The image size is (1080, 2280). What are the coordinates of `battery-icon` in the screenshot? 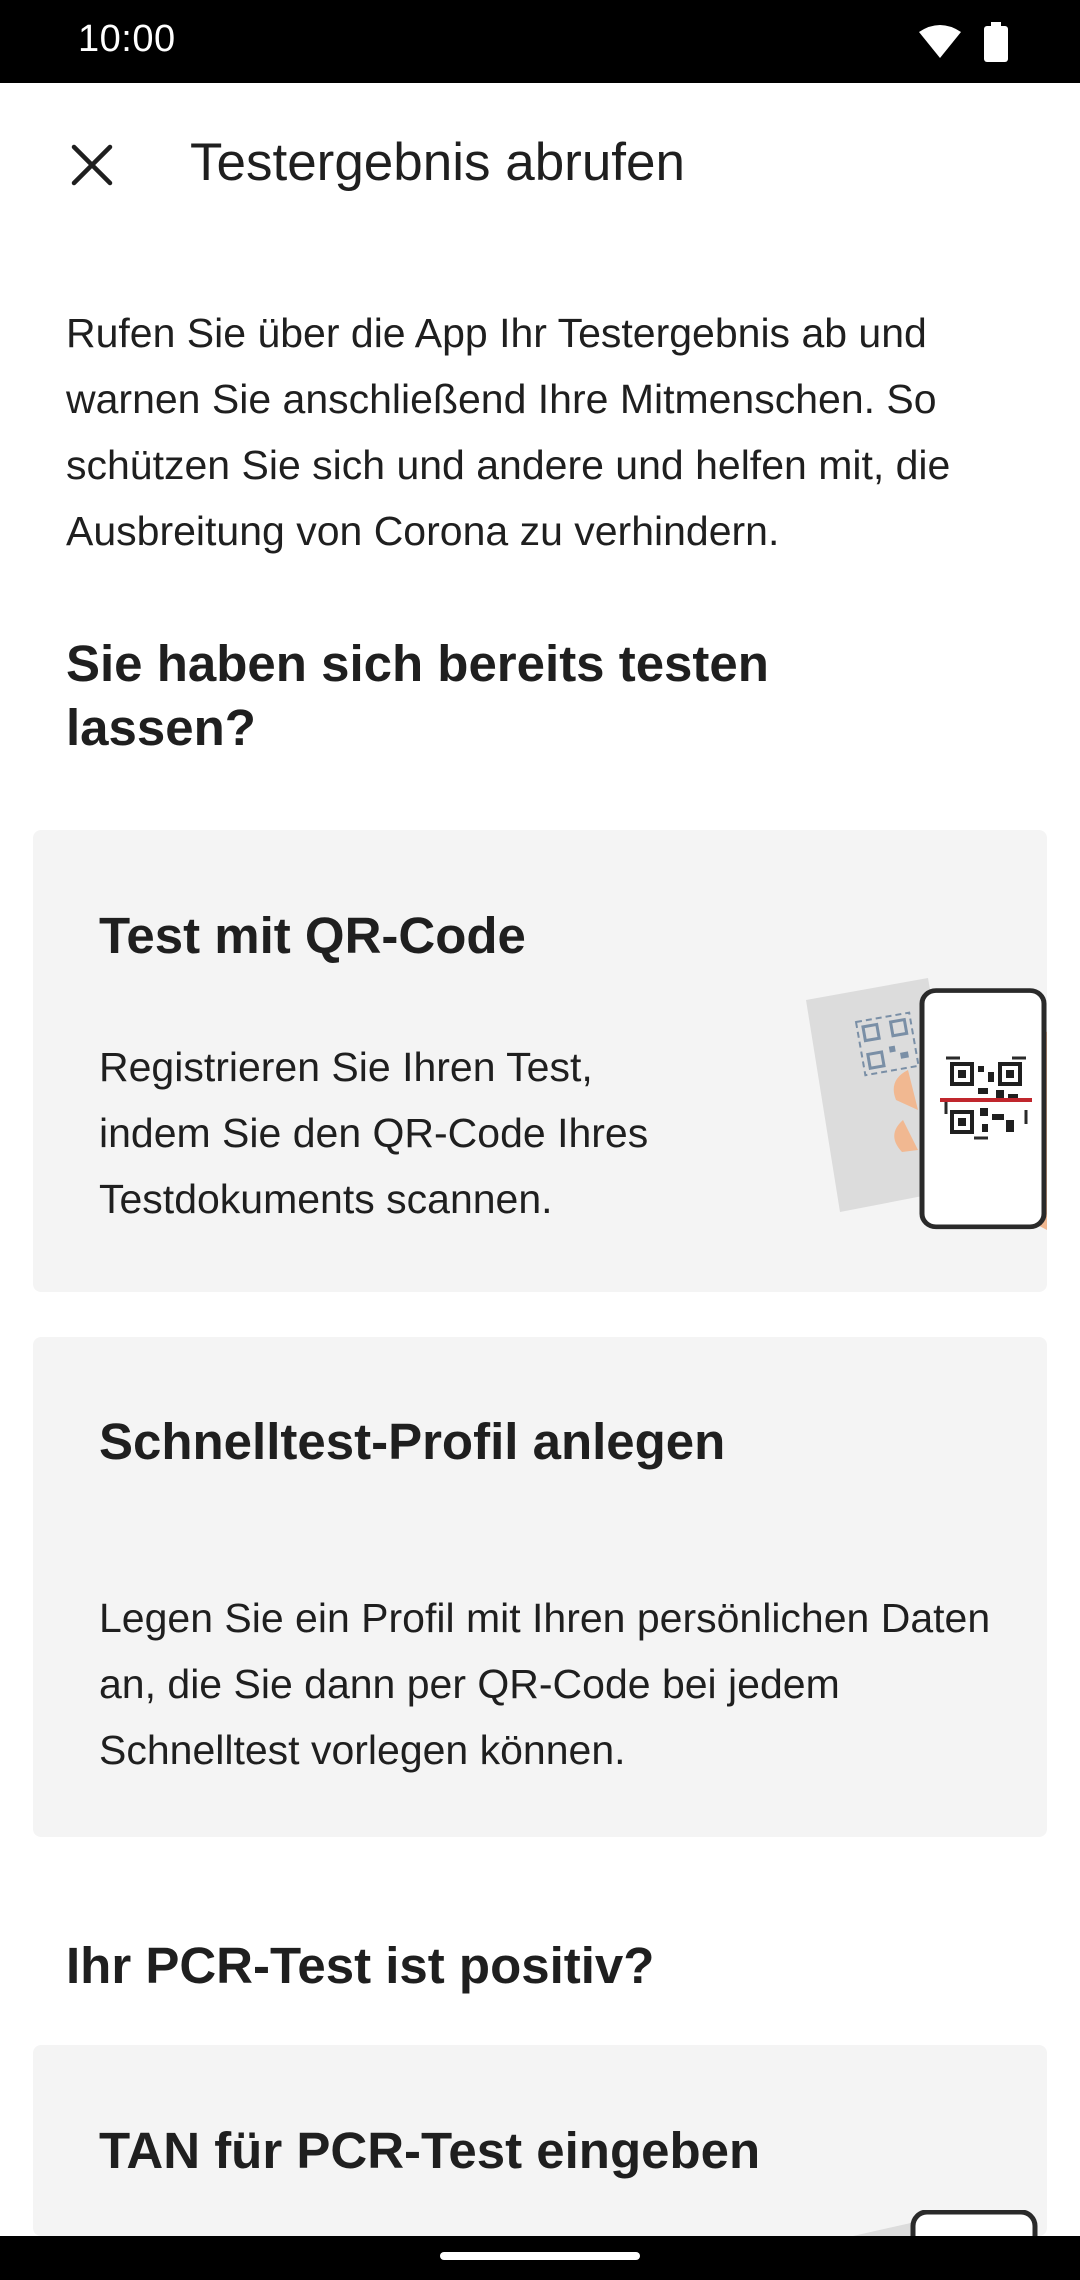 It's located at (996, 42).